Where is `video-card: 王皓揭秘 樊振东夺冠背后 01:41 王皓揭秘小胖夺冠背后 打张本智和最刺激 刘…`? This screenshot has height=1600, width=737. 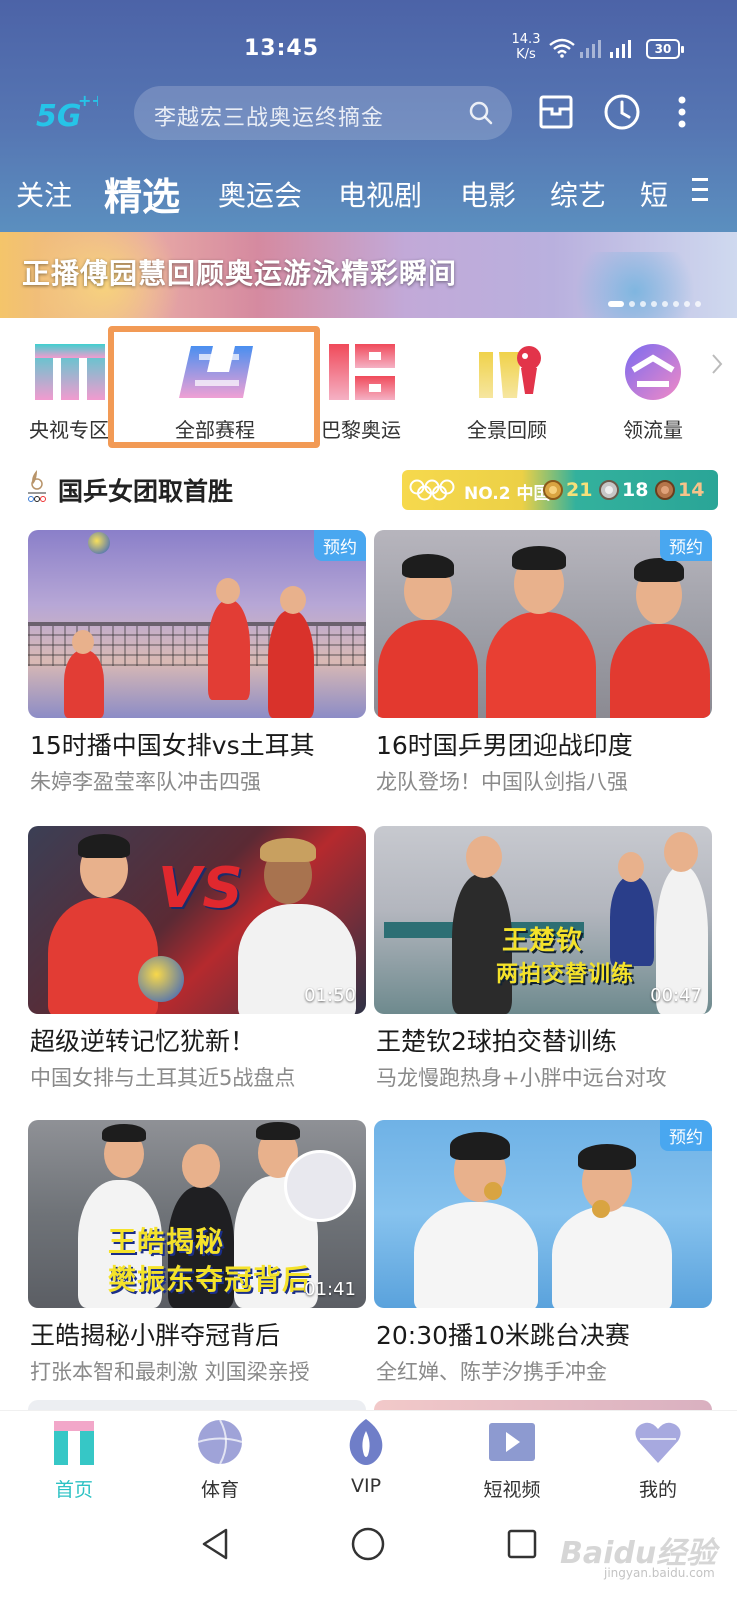 video-card: 王皓揭秘 樊振东夺冠背后 01:41 王皓揭秘小胖夺冠背后 打张本智和最刺激 刘… is located at coordinates (197, 1255).